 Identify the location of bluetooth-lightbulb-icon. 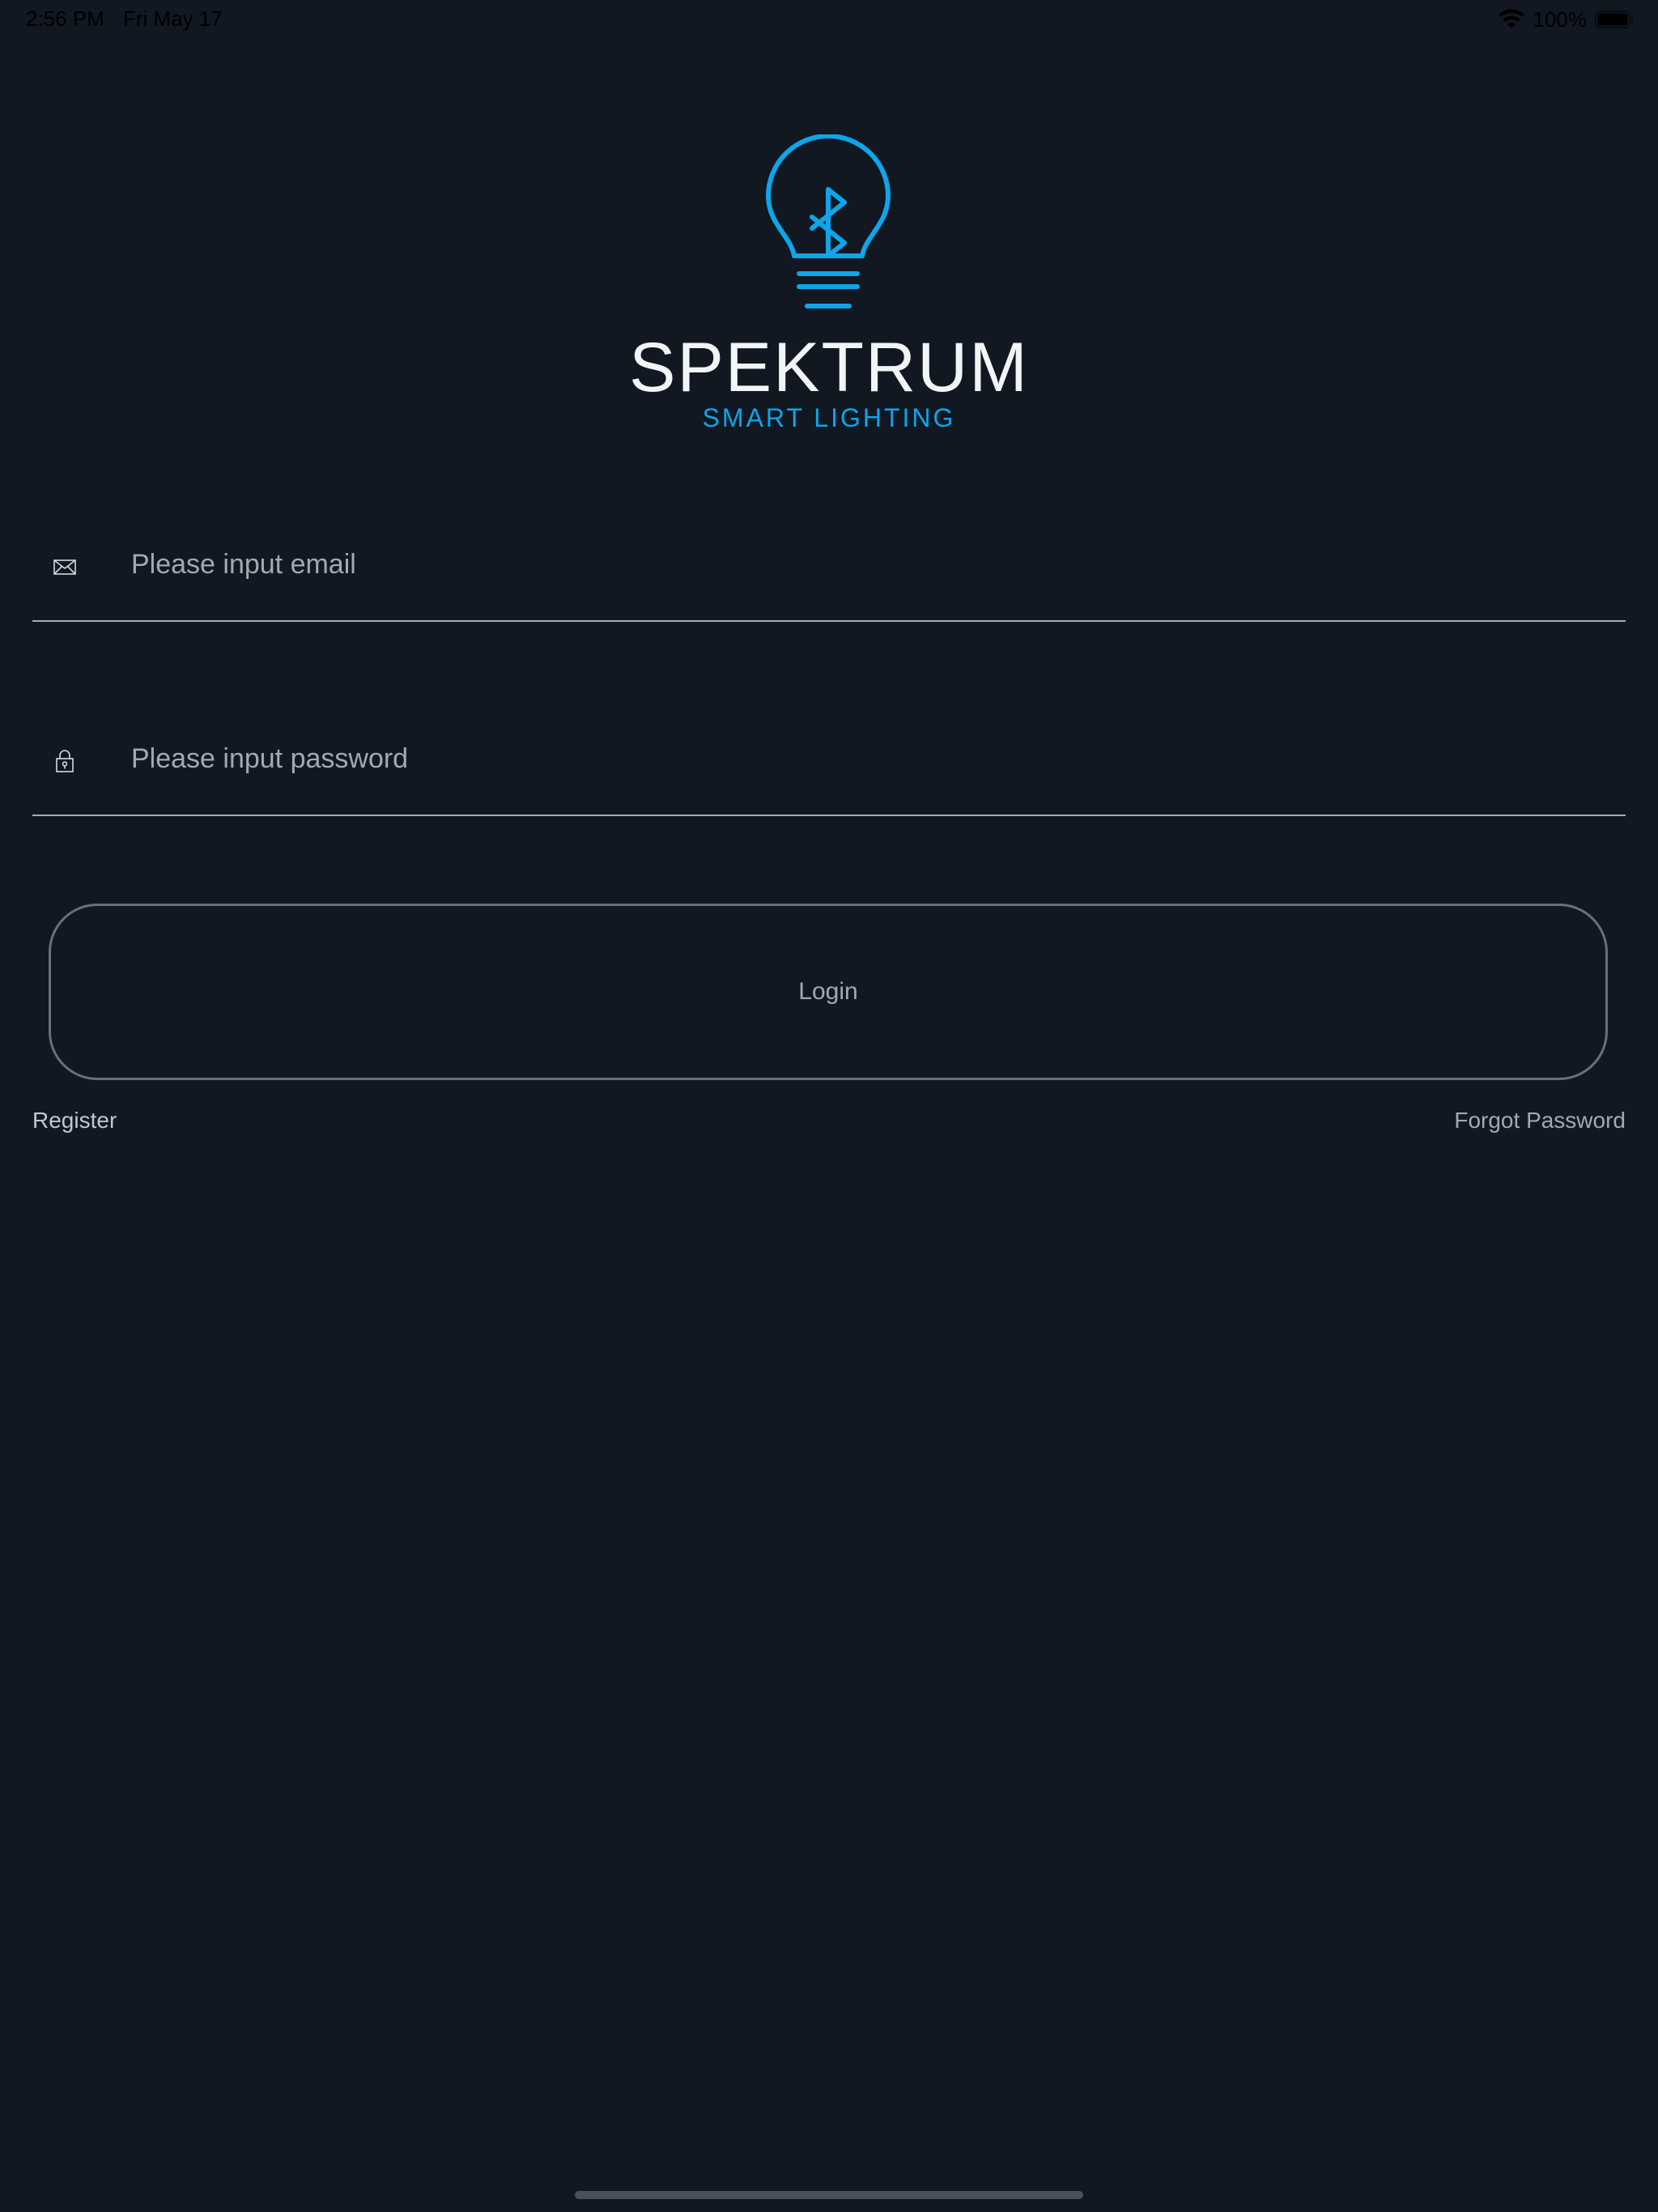
(828, 221).